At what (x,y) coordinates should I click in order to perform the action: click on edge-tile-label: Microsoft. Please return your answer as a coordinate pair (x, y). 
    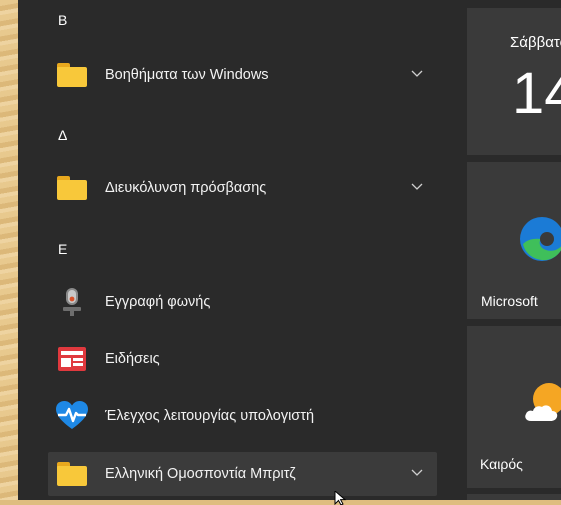
    Looking at the image, I should click on (509, 301).